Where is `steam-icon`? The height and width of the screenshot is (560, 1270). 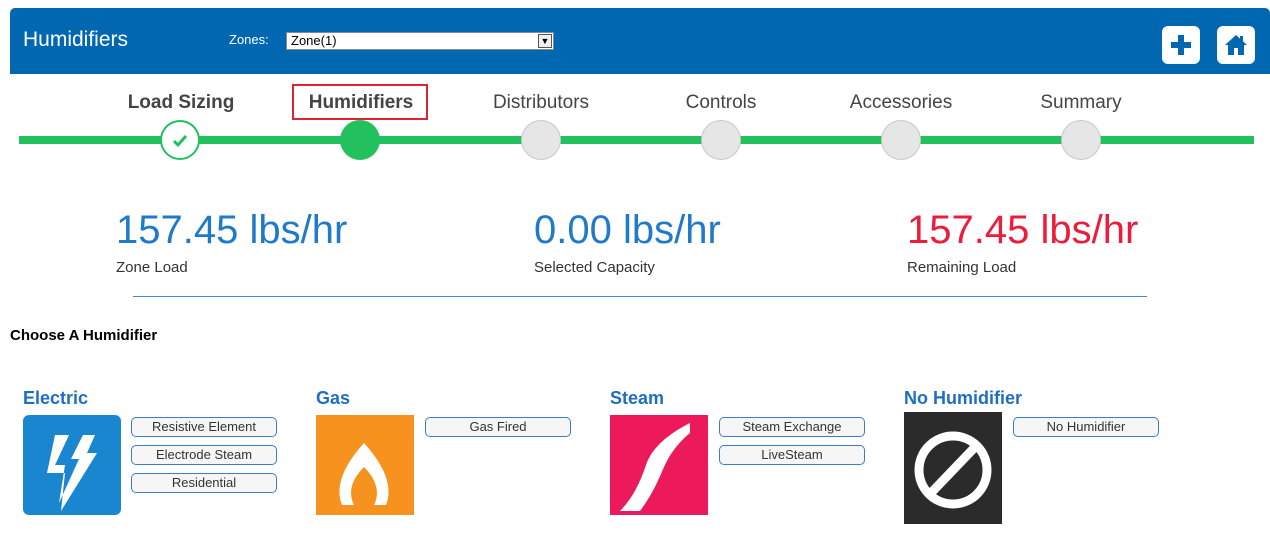 steam-icon is located at coordinates (659, 465).